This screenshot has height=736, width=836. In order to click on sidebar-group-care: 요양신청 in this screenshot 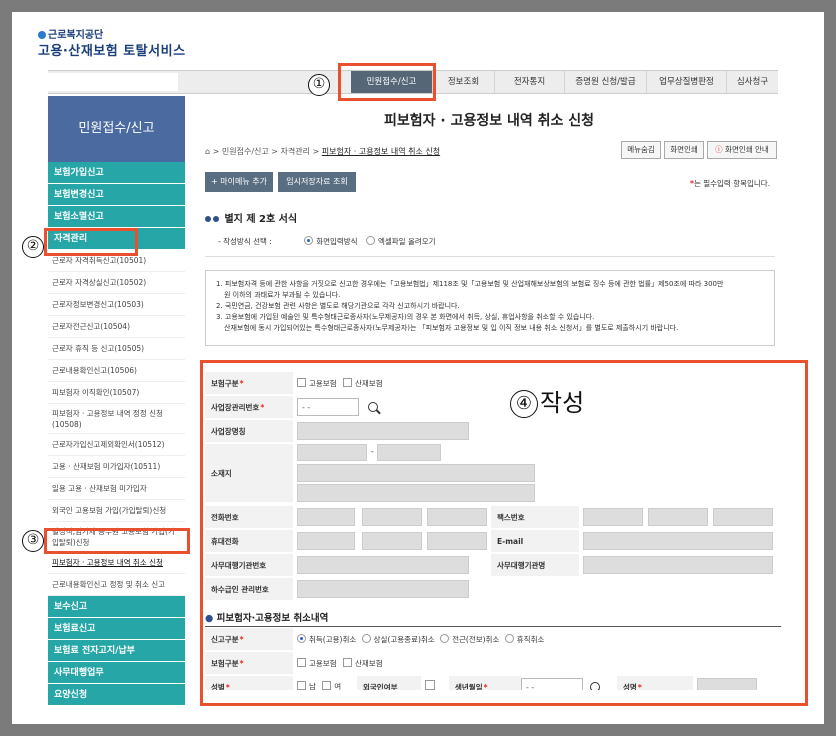, I will do `click(116, 695)`.